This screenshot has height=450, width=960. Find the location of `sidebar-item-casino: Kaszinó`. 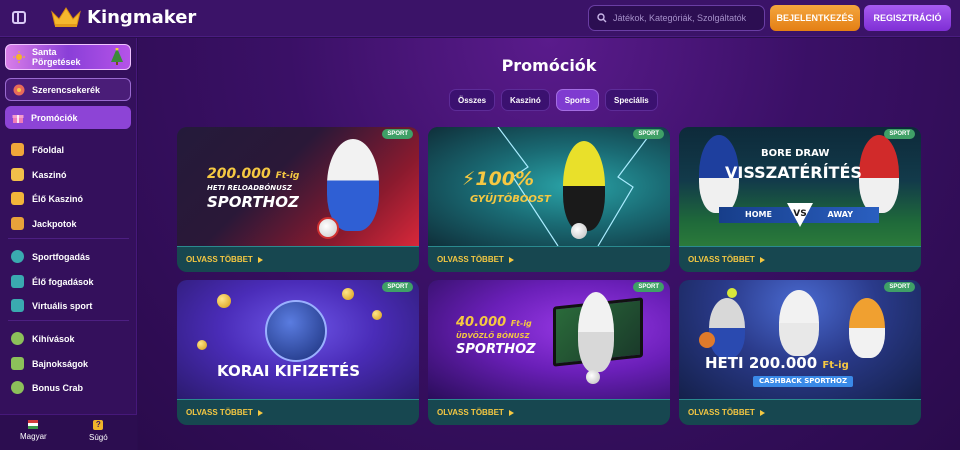

sidebar-item-casino: Kaszinó is located at coordinates (39, 174).